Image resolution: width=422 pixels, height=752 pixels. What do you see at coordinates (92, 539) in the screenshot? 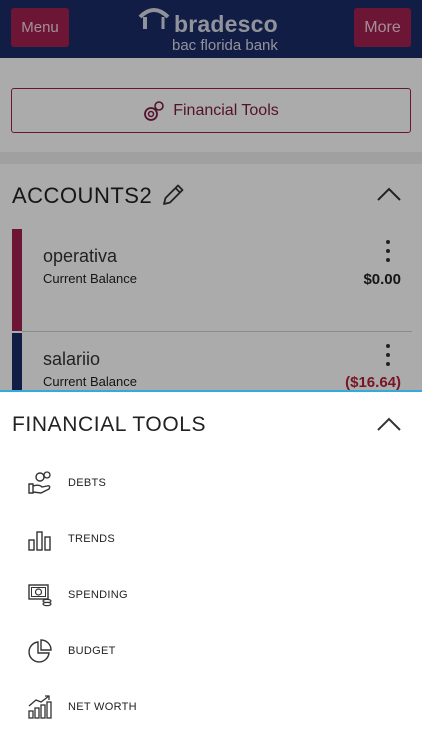
I see `tool-label: TRENDS` at bounding box center [92, 539].